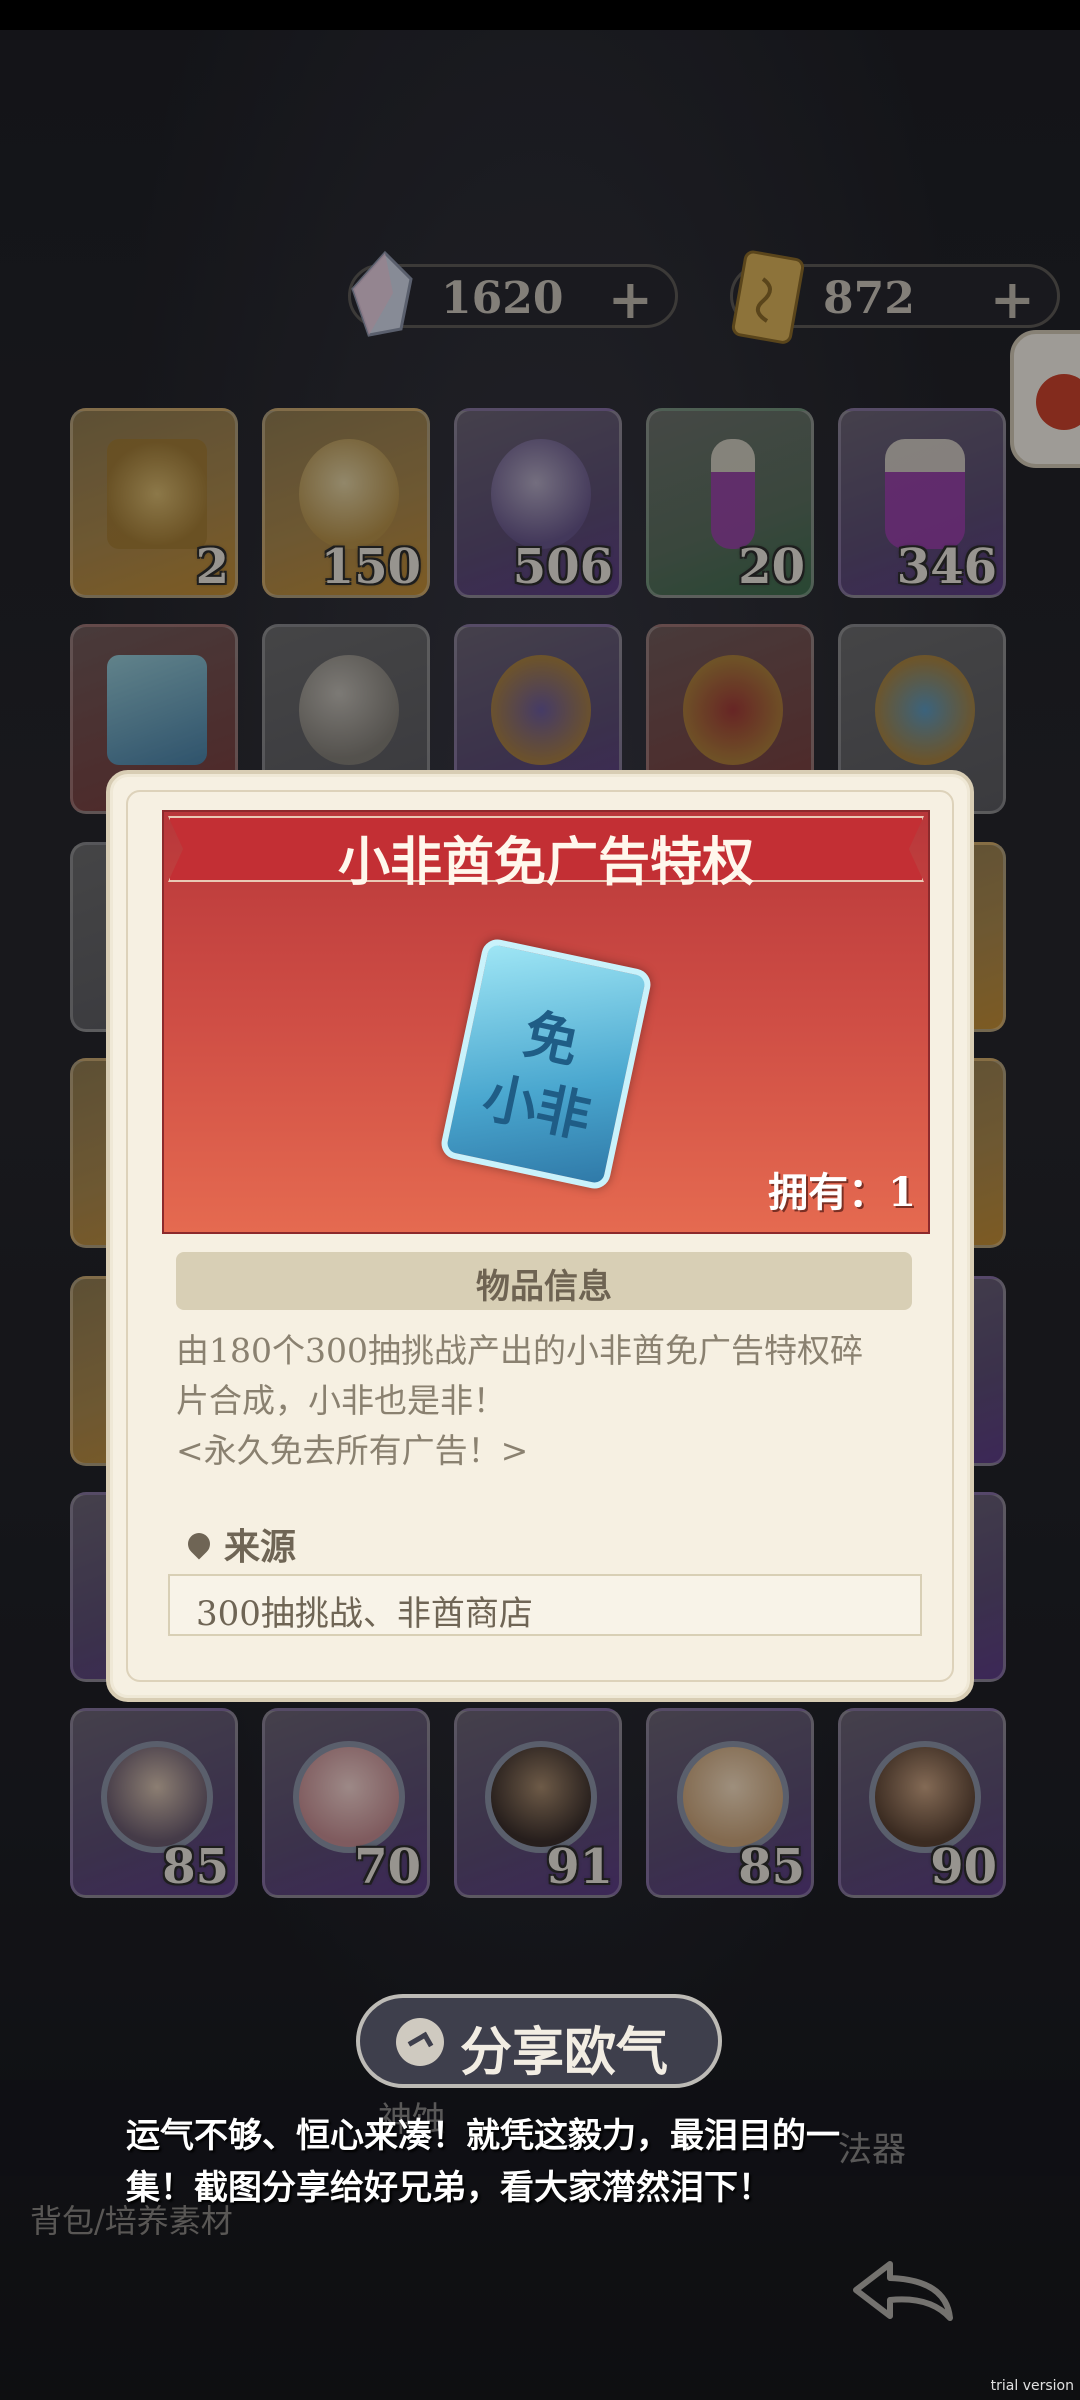  What do you see at coordinates (905, 2291) in the screenshot?
I see `back-arrow-icon` at bounding box center [905, 2291].